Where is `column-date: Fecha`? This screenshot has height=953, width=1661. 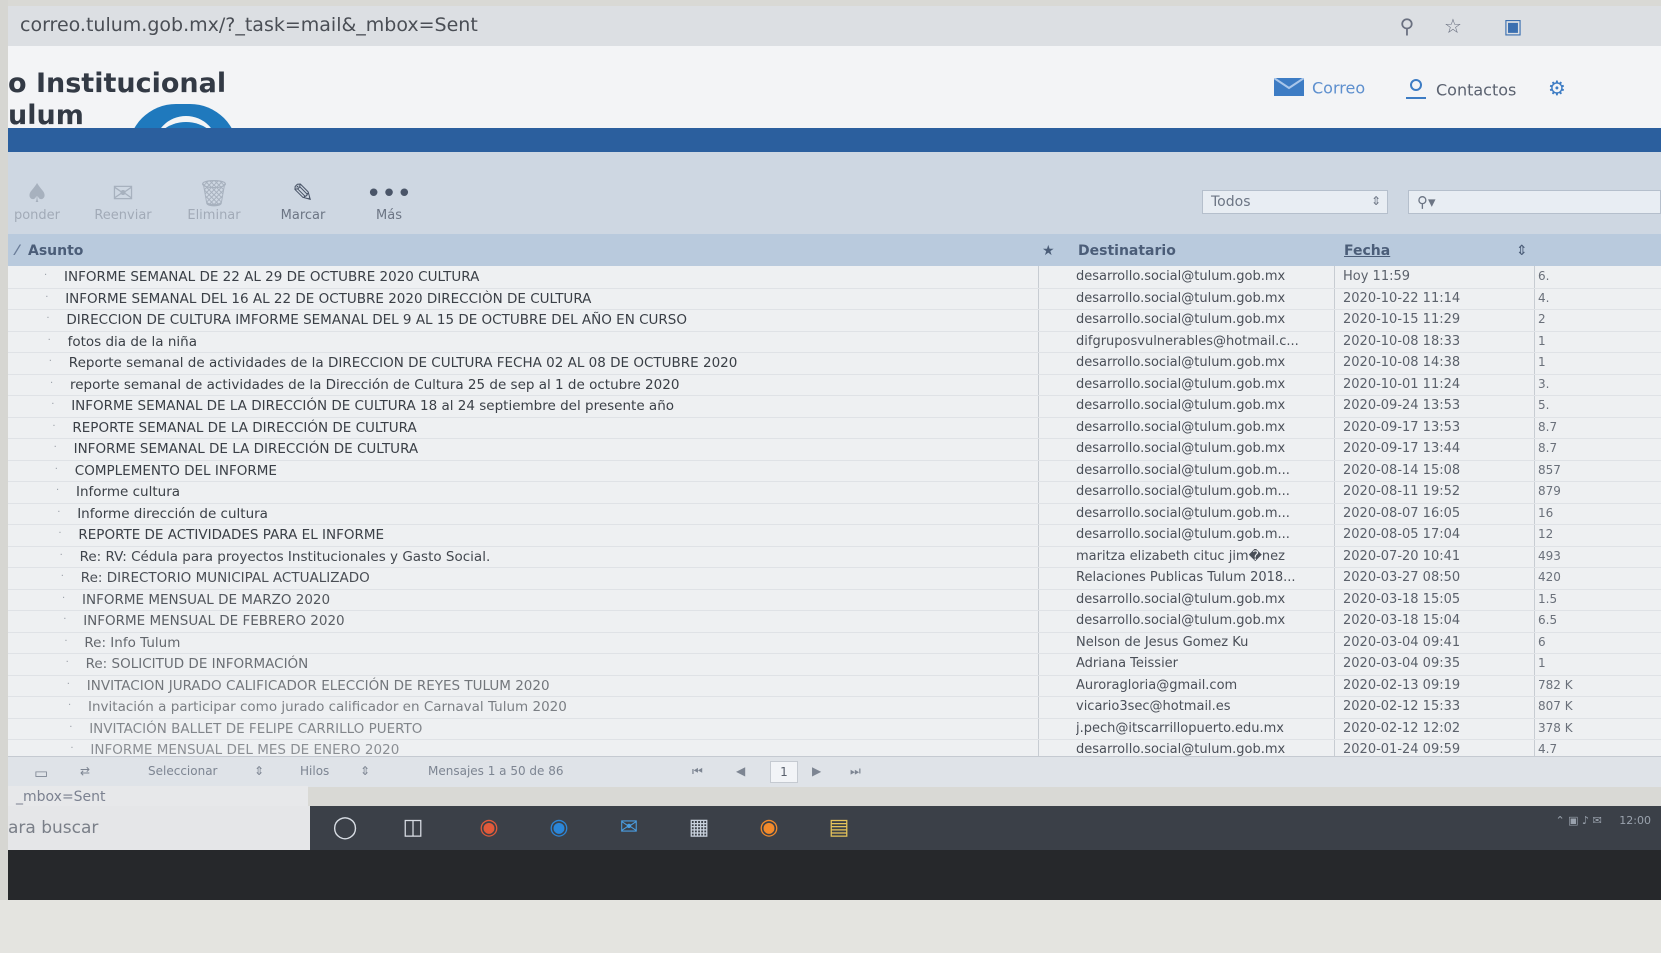 column-date: Fecha is located at coordinates (1367, 251).